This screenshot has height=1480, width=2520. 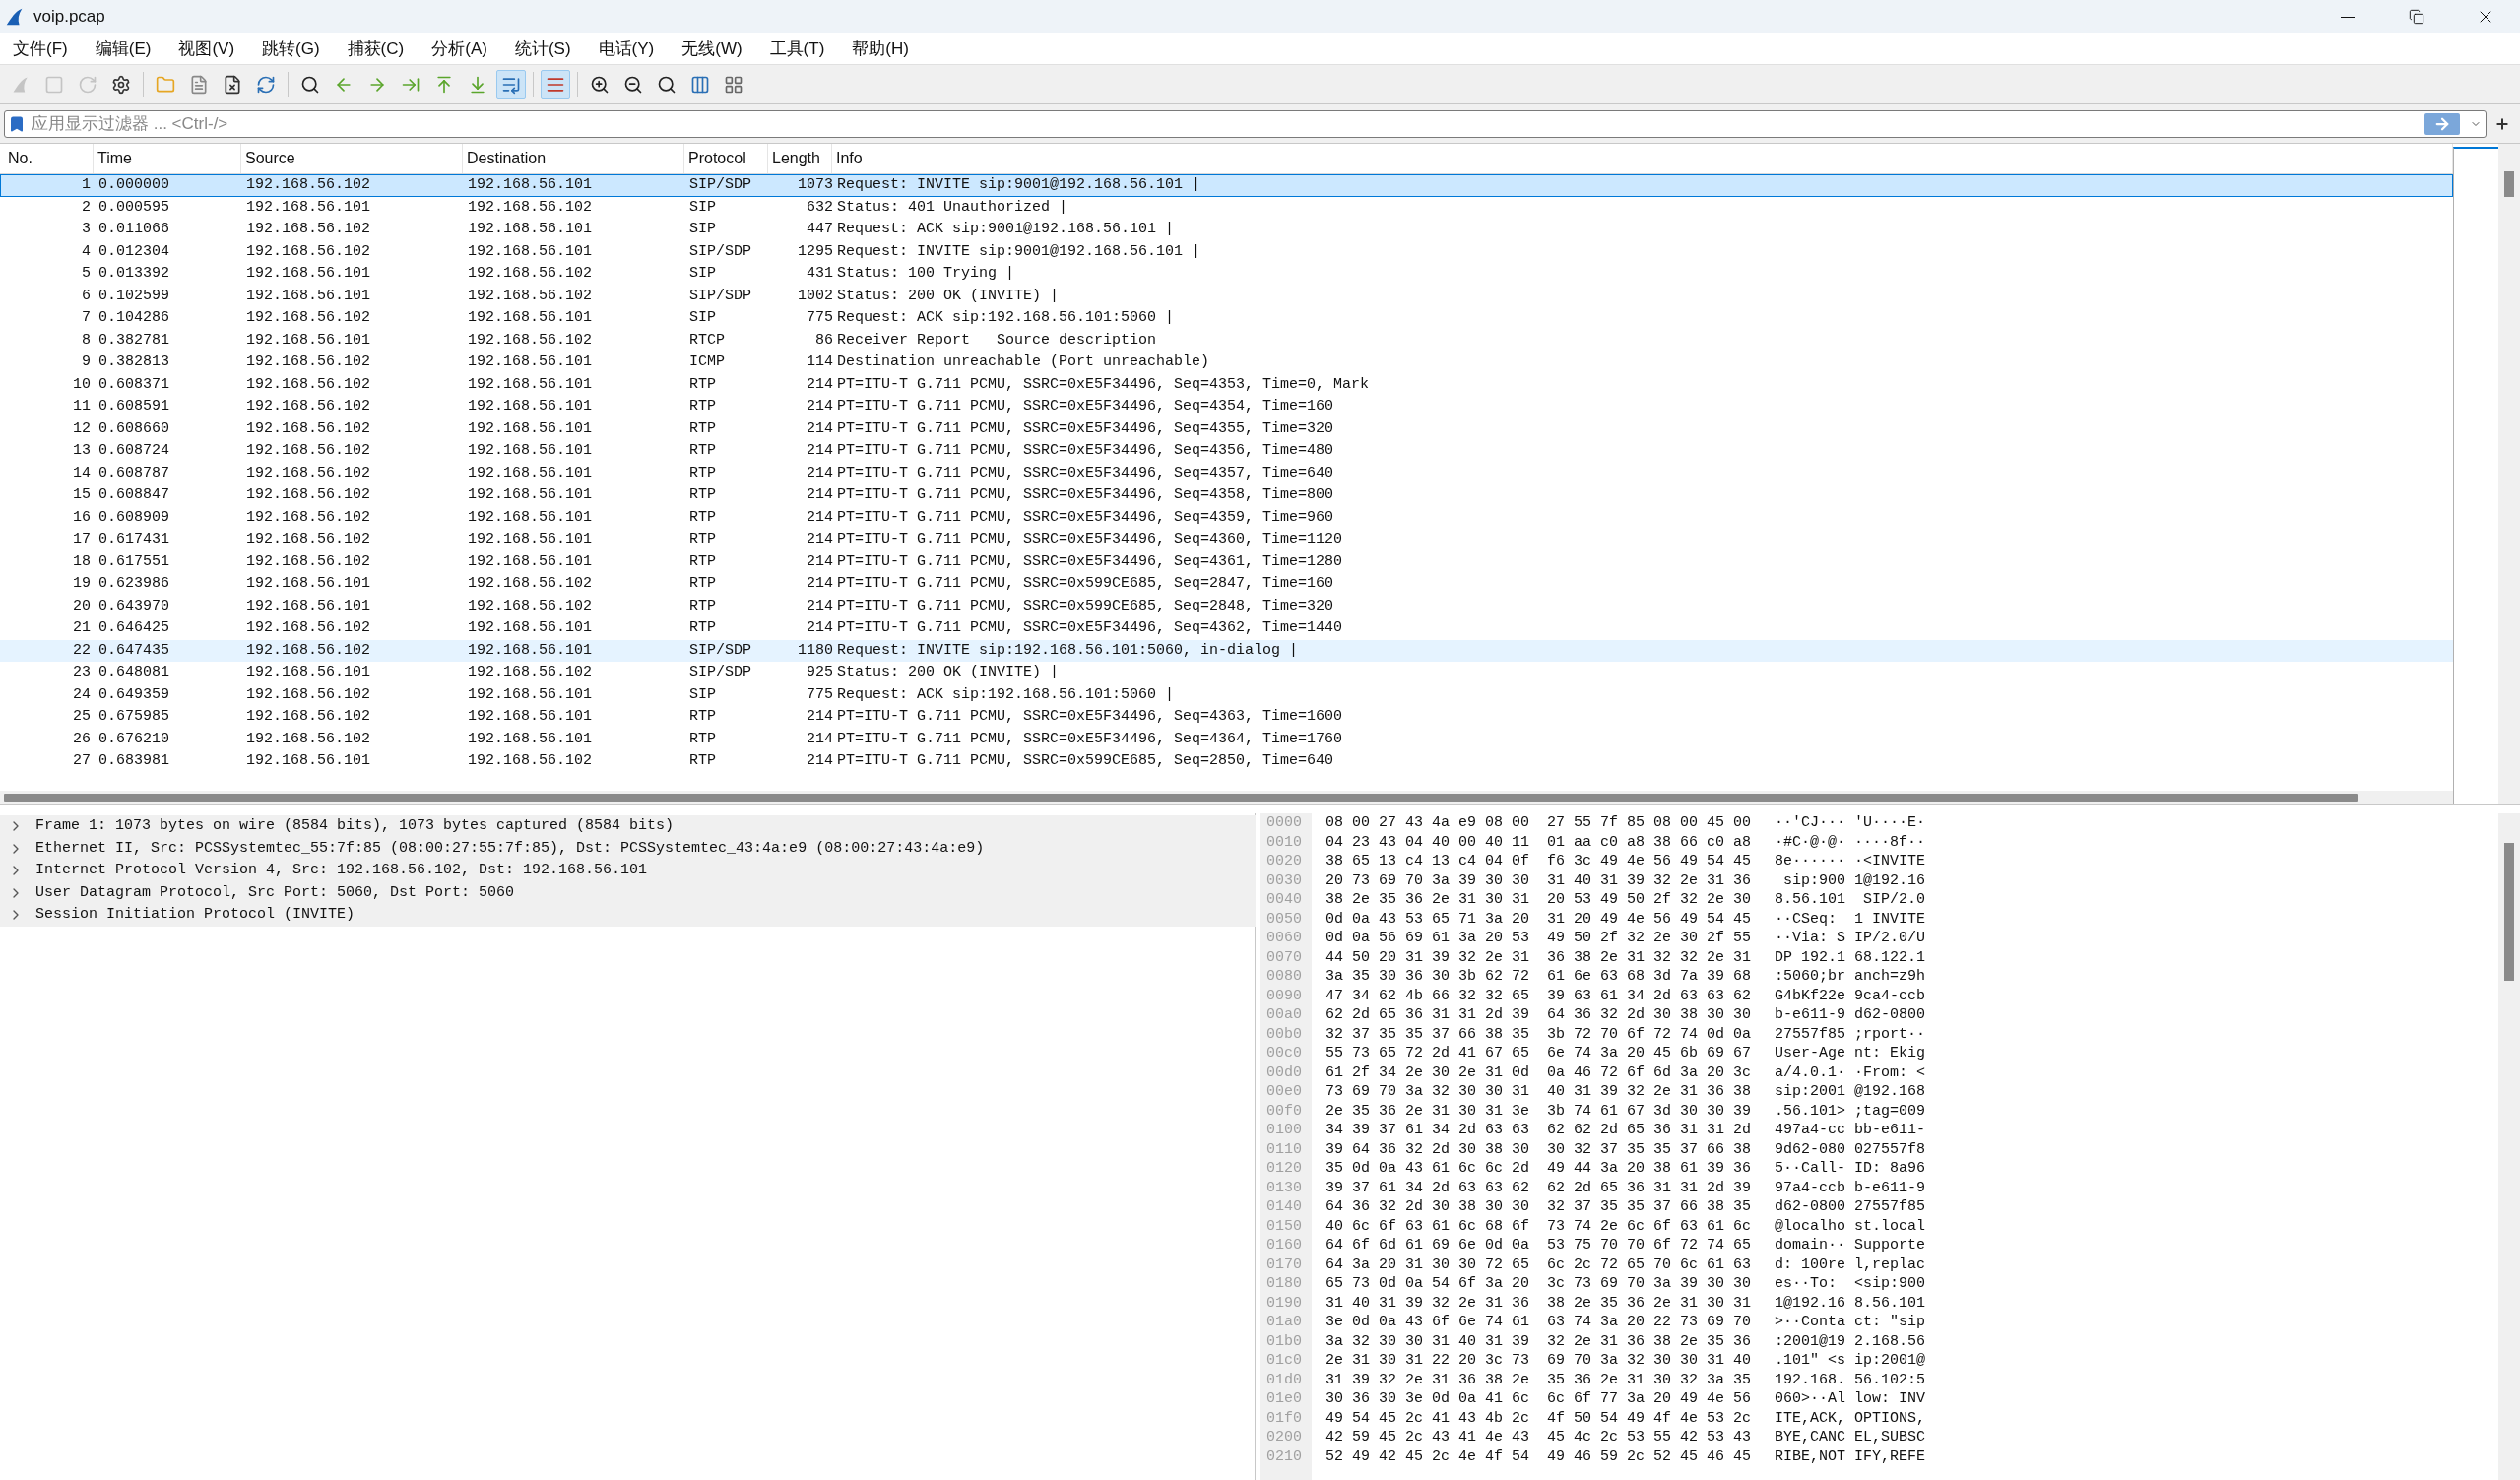 What do you see at coordinates (1085, 428) in the screenshot?
I see `table-cell-text: PT=ITU-T G.711 PCMU, SSRC=0xE5F34496, Seq=4355, Time=320` at bounding box center [1085, 428].